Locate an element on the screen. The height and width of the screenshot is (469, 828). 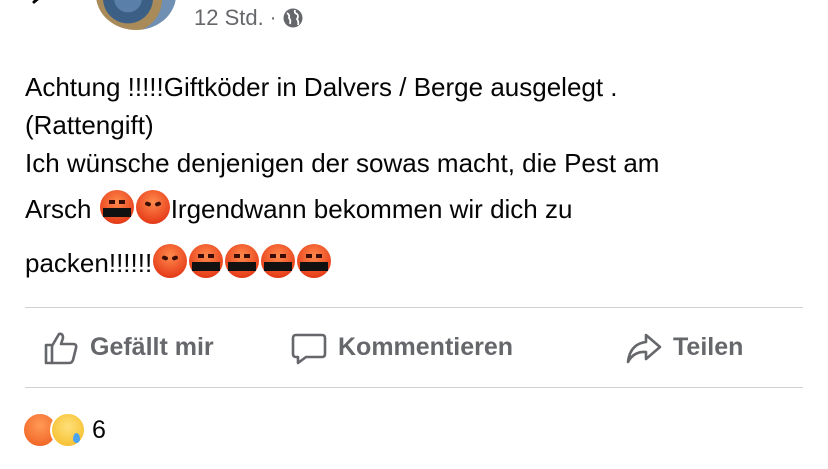
post-line: Arsch is located at coordinates (62, 209).